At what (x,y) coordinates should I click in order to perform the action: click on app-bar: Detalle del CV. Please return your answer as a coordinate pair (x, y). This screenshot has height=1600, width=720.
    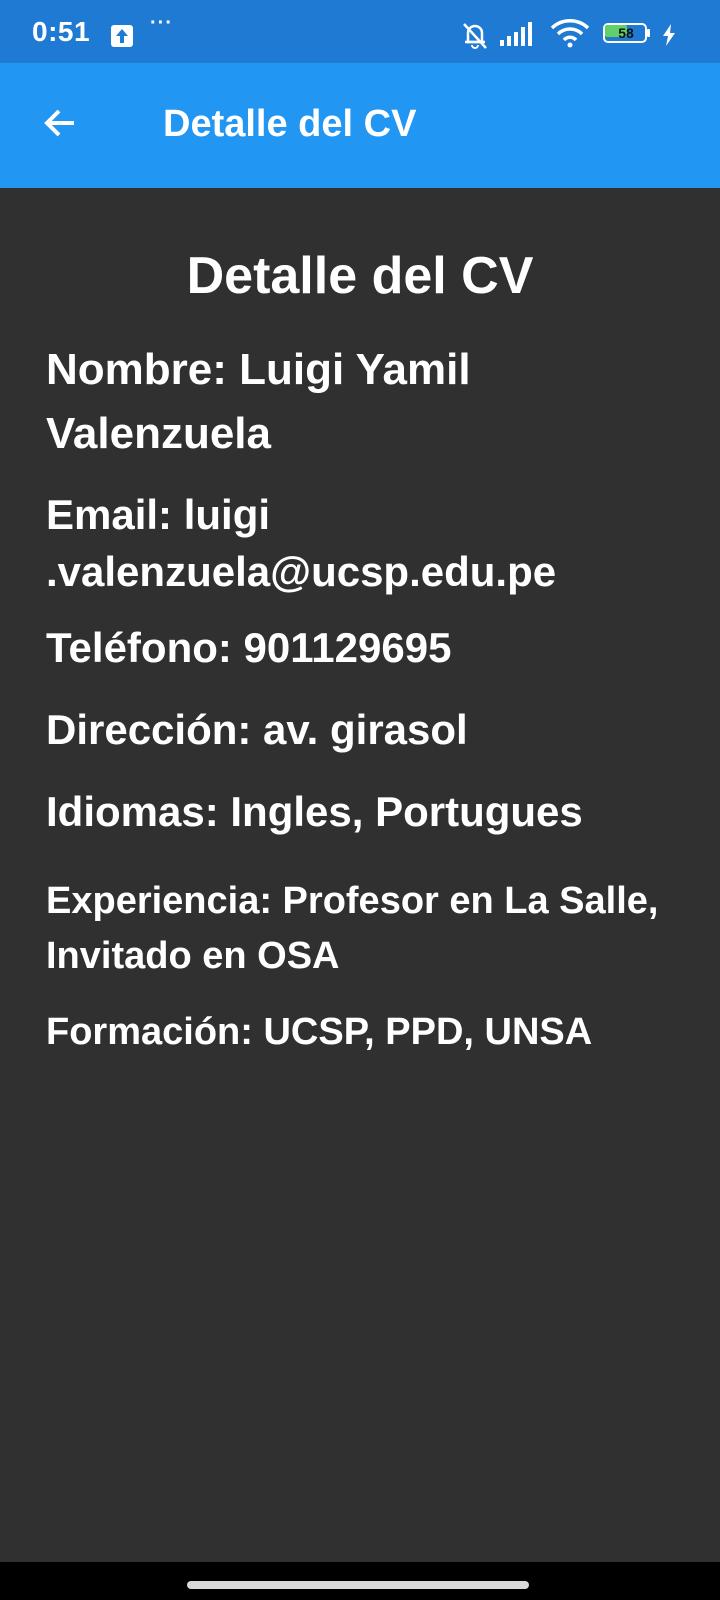
    Looking at the image, I should click on (360, 125).